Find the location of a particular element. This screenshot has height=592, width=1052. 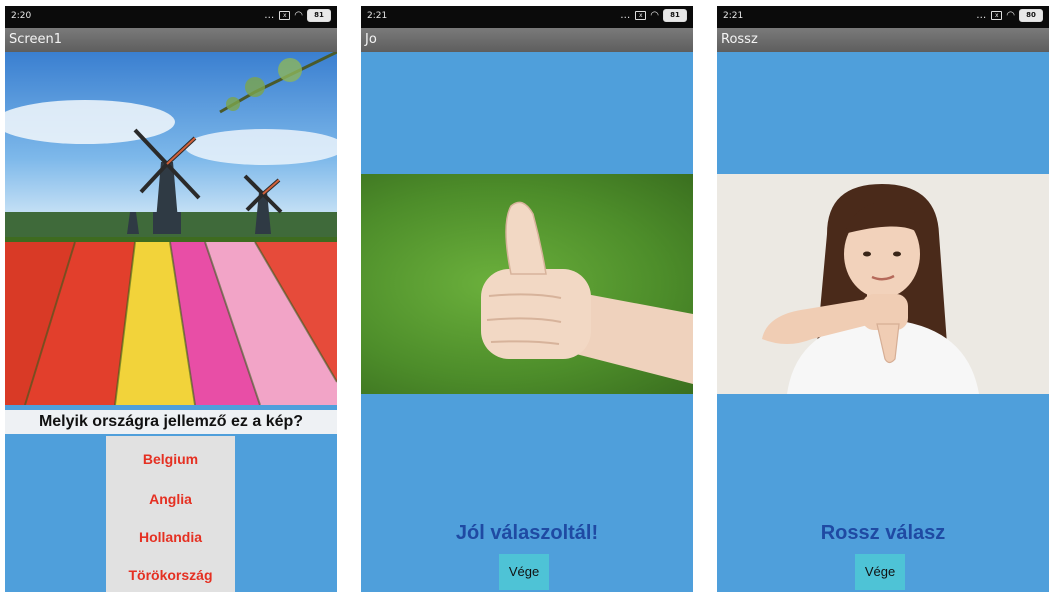

battery-icon: 80 is located at coordinates (1031, 15).